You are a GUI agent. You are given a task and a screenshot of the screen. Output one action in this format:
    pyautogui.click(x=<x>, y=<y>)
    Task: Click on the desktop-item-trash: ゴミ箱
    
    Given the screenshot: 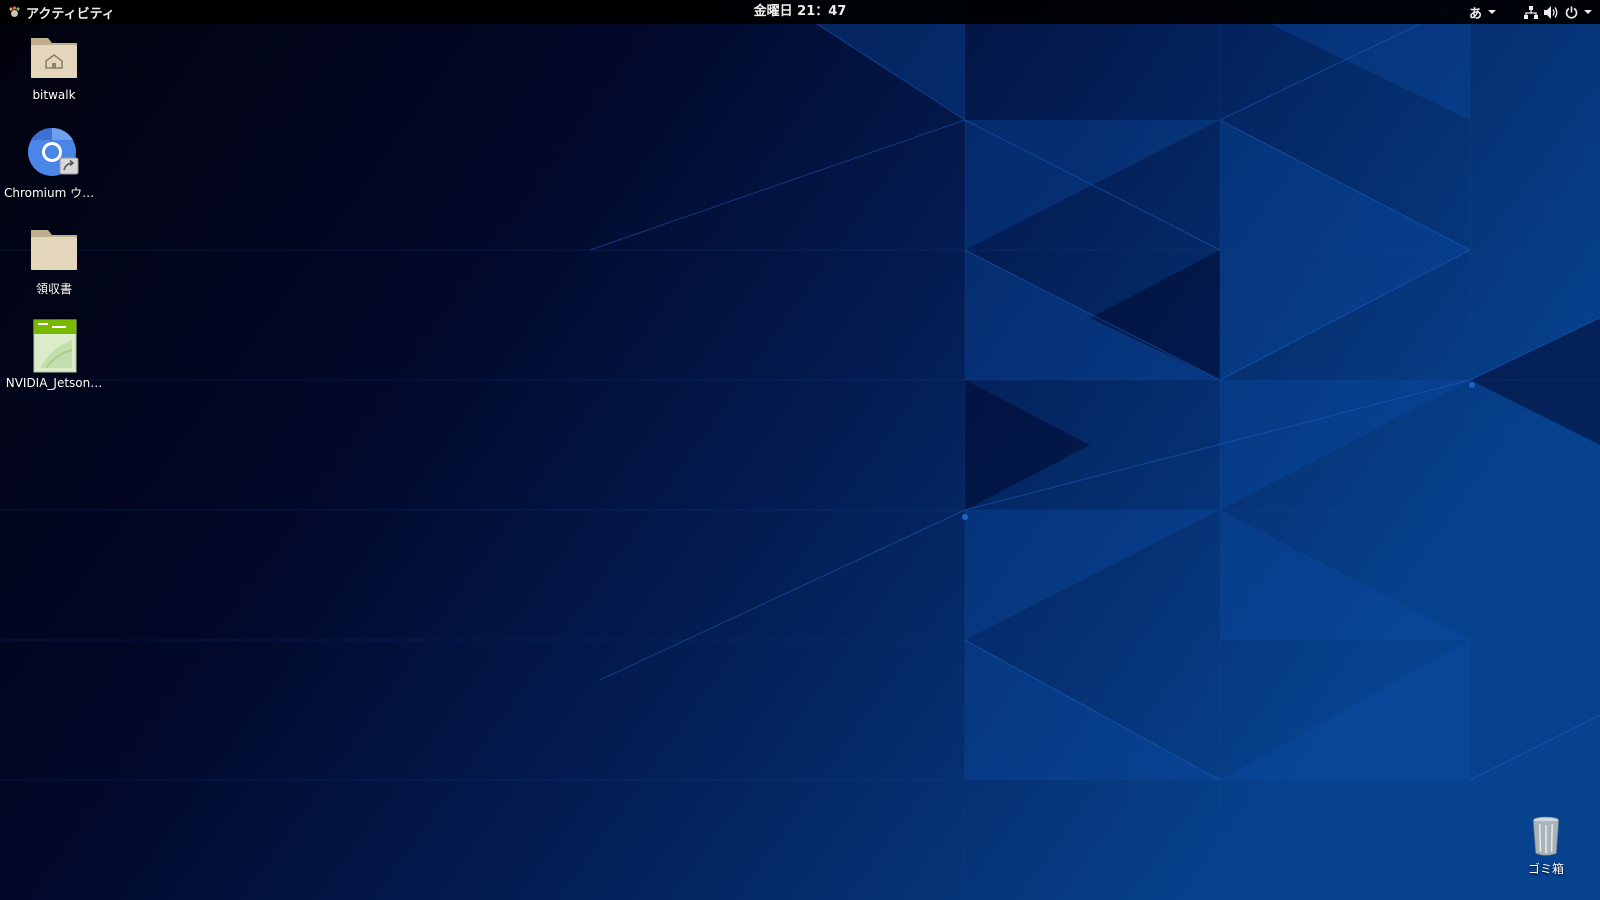 What is the action you would take?
    pyautogui.click(x=1546, y=845)
    